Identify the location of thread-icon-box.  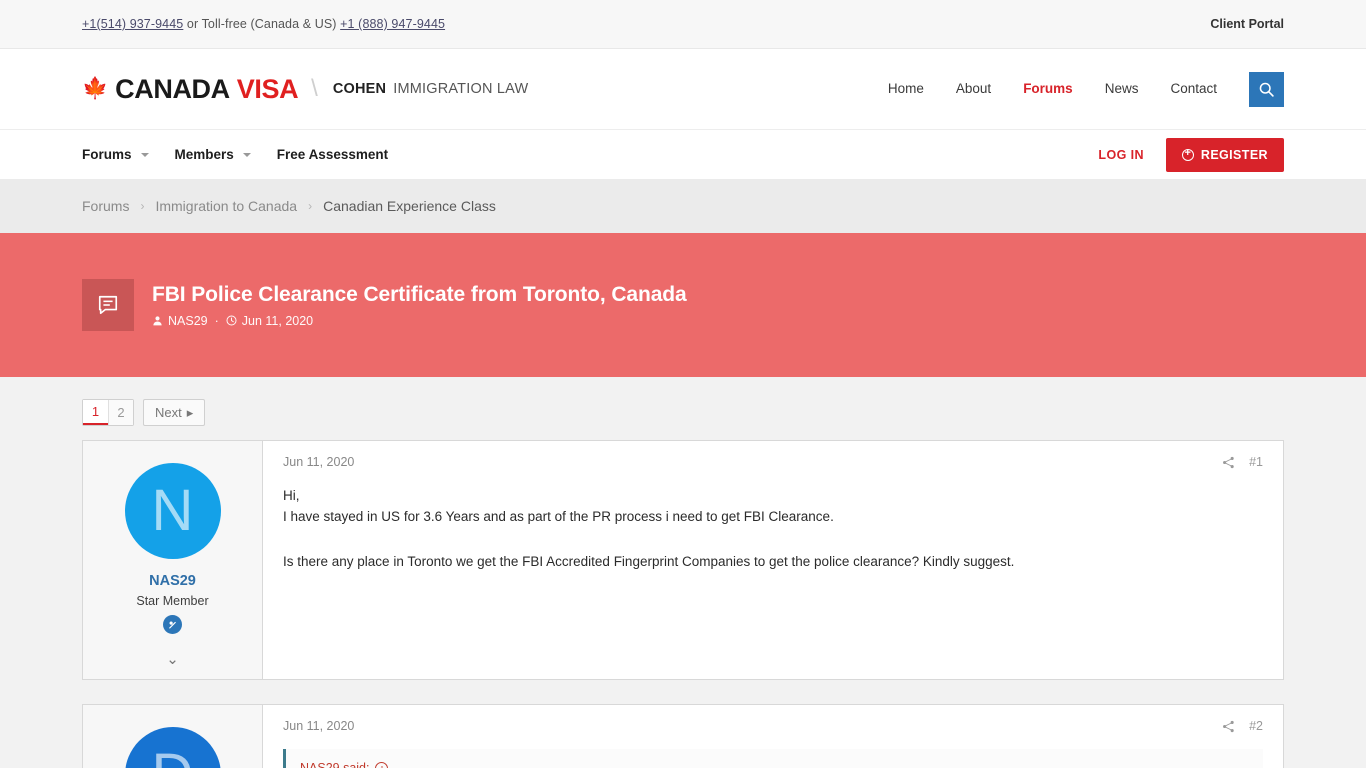
(108, 305).